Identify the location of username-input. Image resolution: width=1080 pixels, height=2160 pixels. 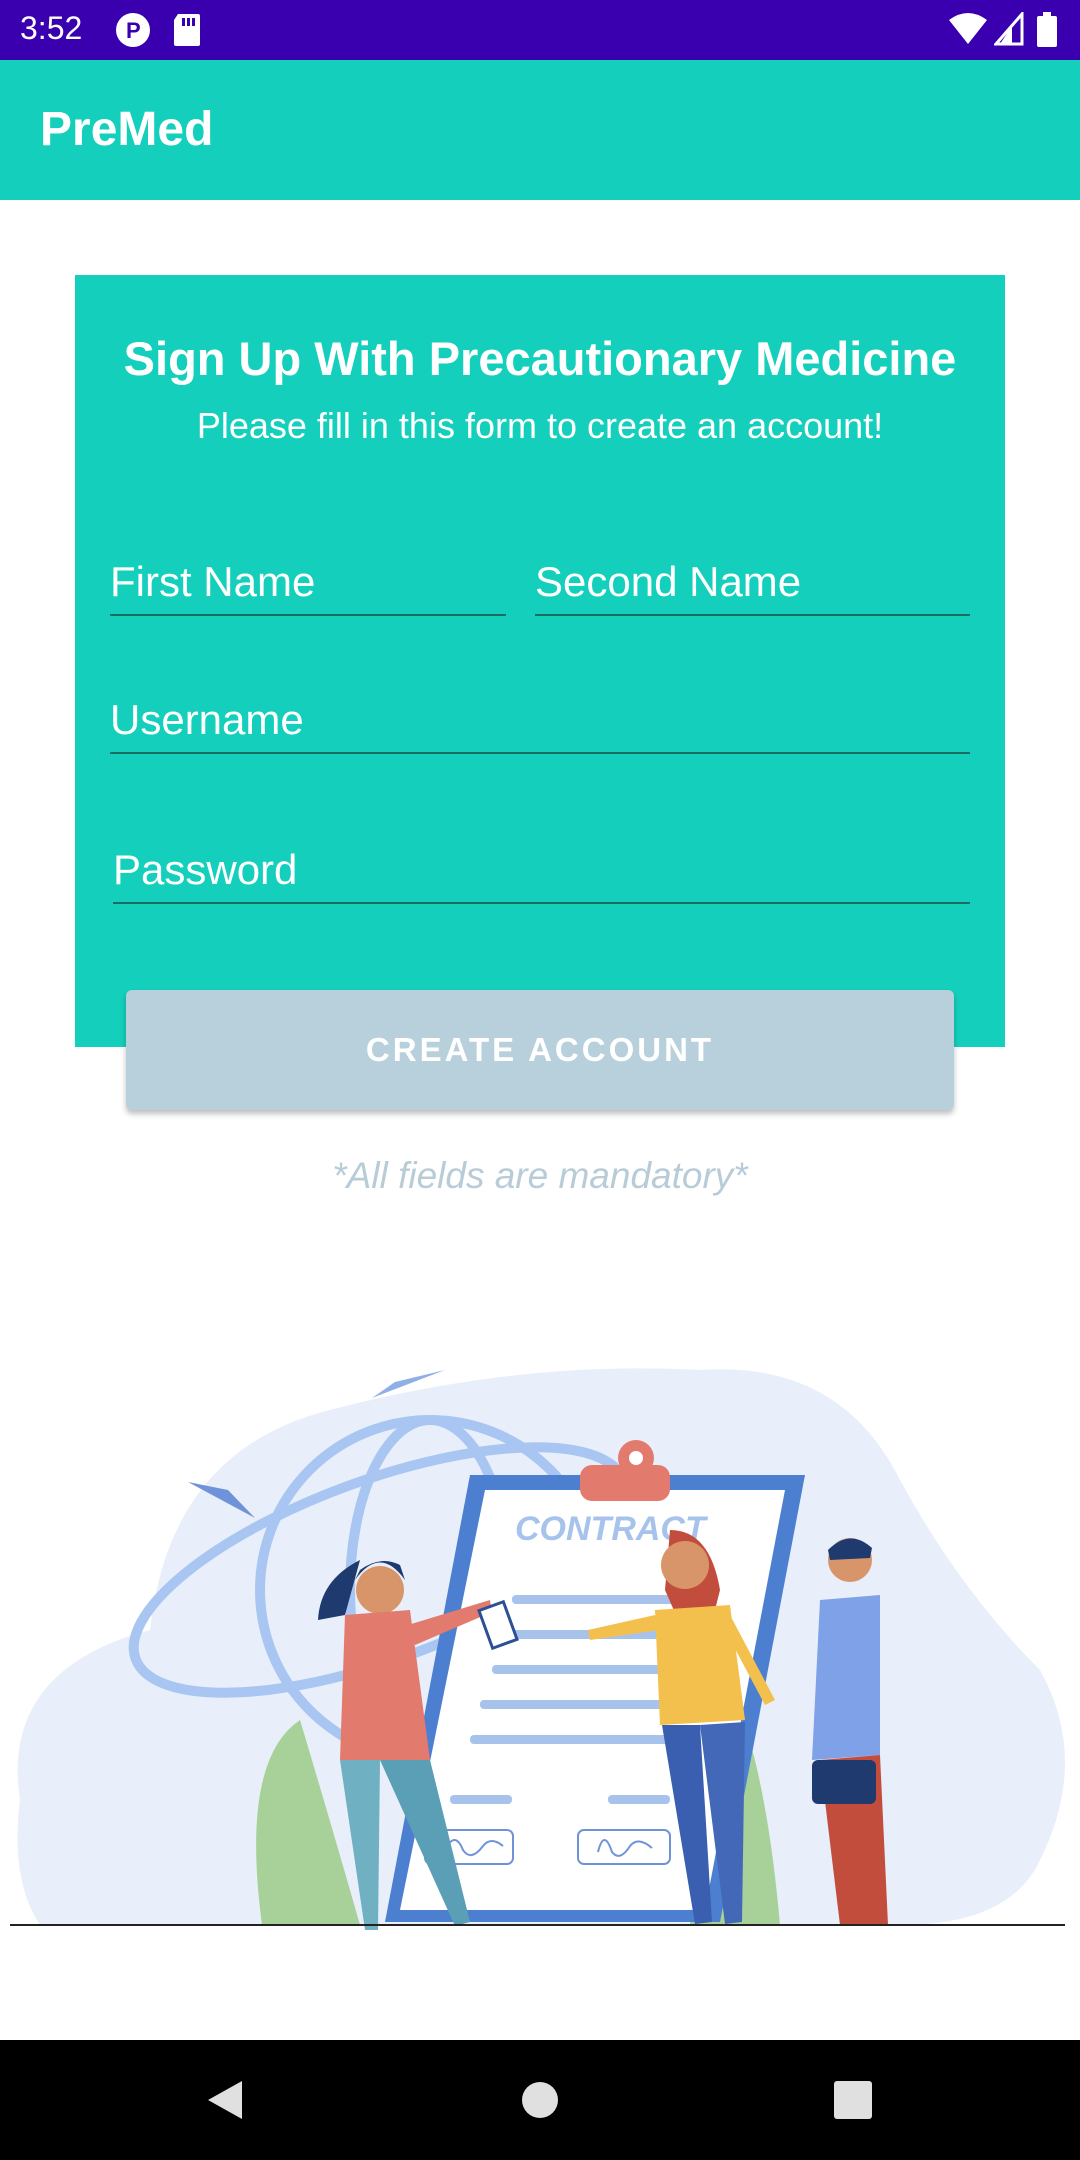
(540, 725).